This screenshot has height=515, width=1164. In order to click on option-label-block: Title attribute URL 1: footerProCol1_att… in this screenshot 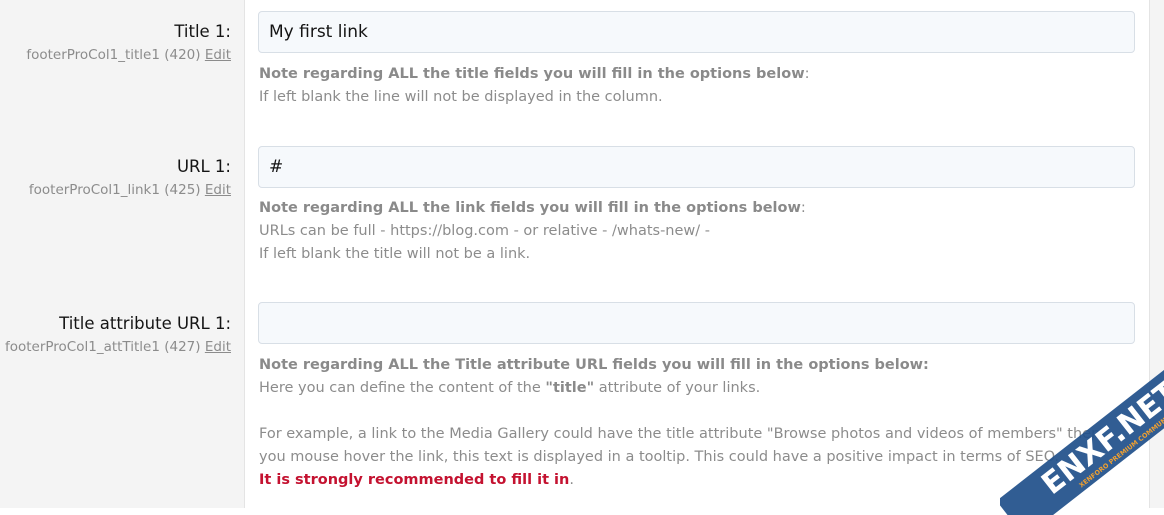, I will do `click(118, 334)`.